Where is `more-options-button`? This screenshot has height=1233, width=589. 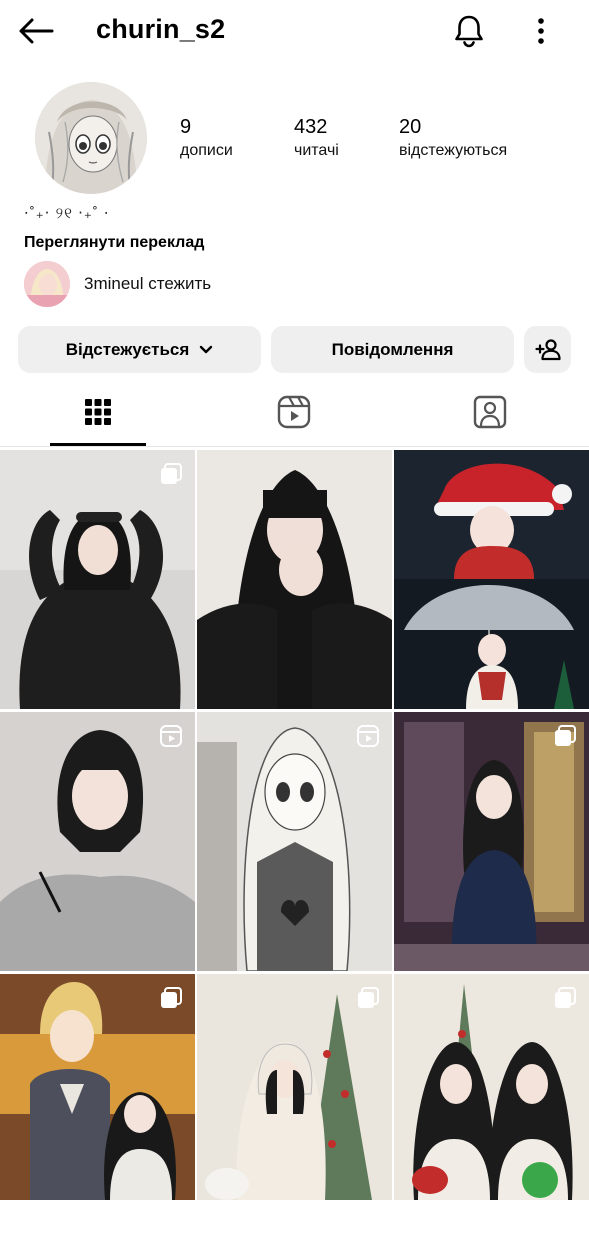
more-options-button is located at coordinates (541, 31).